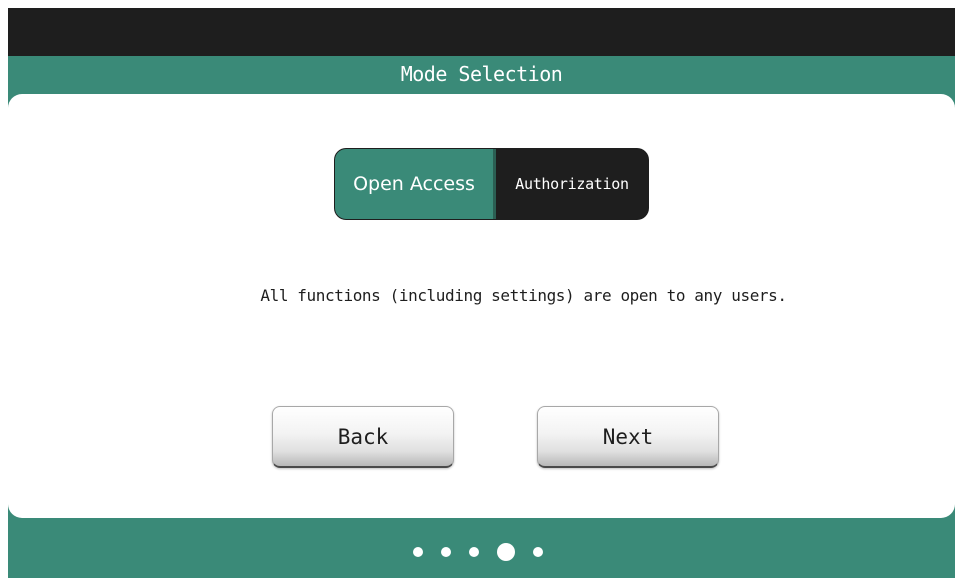 Image resolution: width=955 pixels, height=578 pixels. I want to click on page-indicator, so click(477, 552).